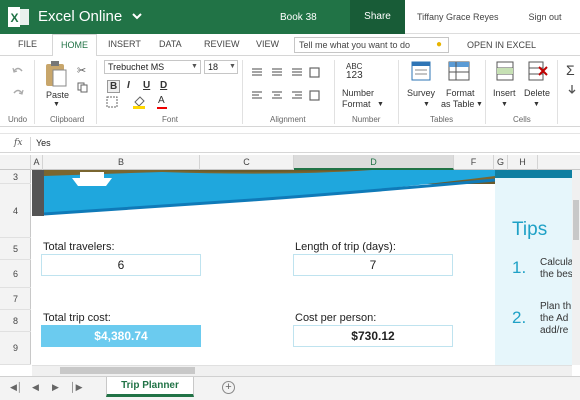 This screenshot has height=400, width=580. Describe the element at coordinates (194, 66) in the screenshot. I see `font-name-chevron-icon: ▼` at that location.